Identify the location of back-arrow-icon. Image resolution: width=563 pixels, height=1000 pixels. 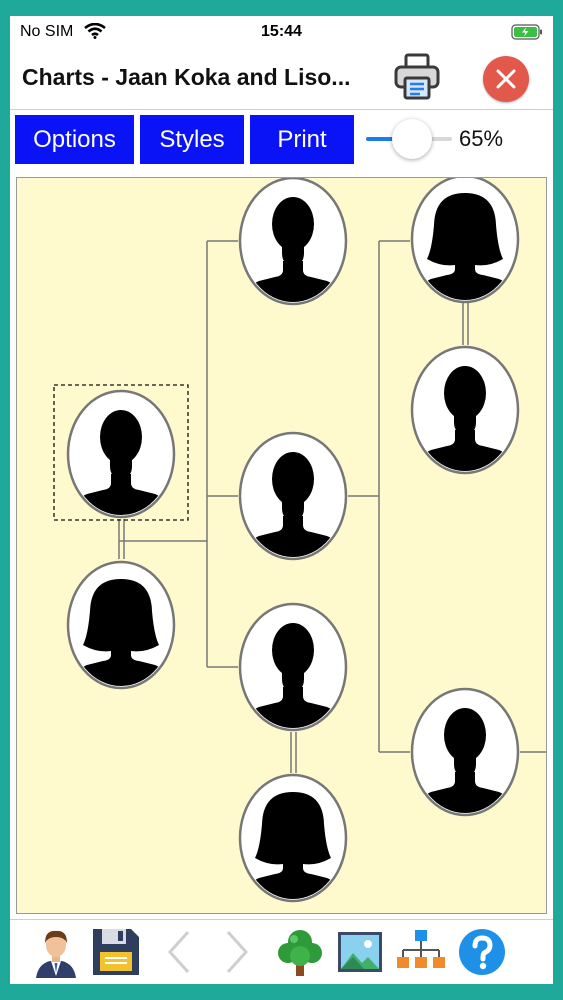
(180, 952).